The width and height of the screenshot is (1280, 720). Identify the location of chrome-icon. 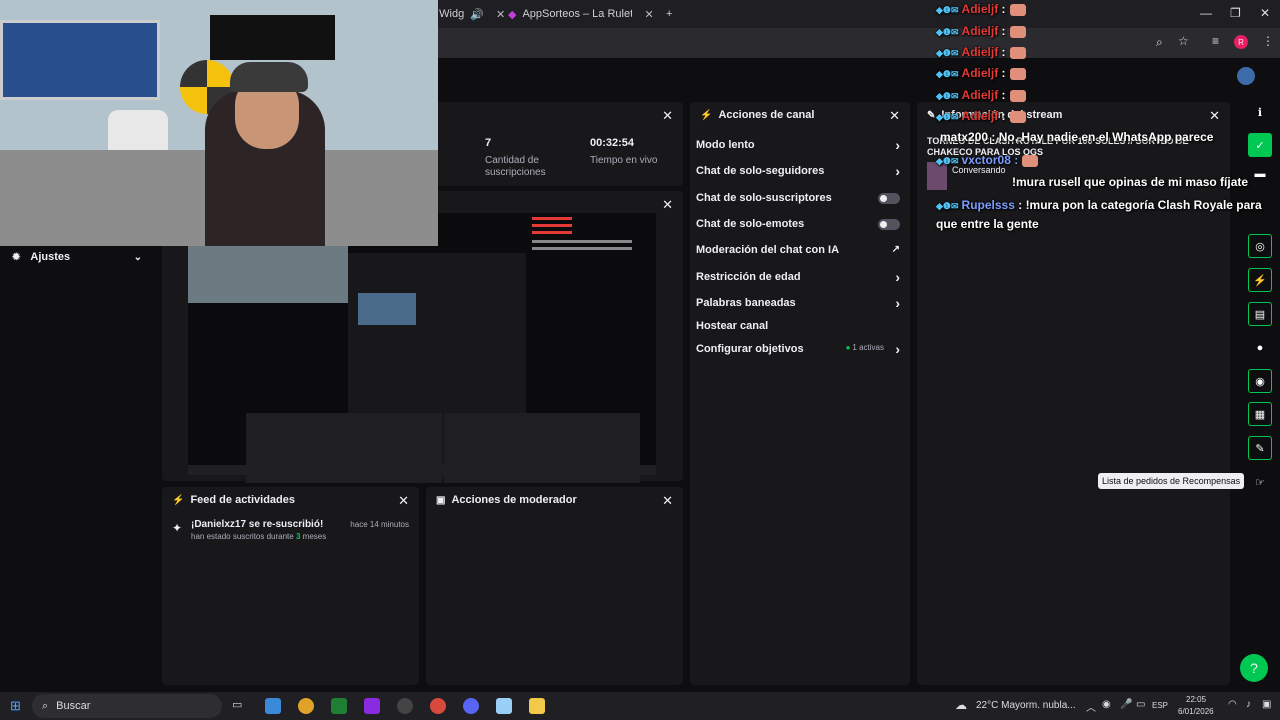
(306, 706).